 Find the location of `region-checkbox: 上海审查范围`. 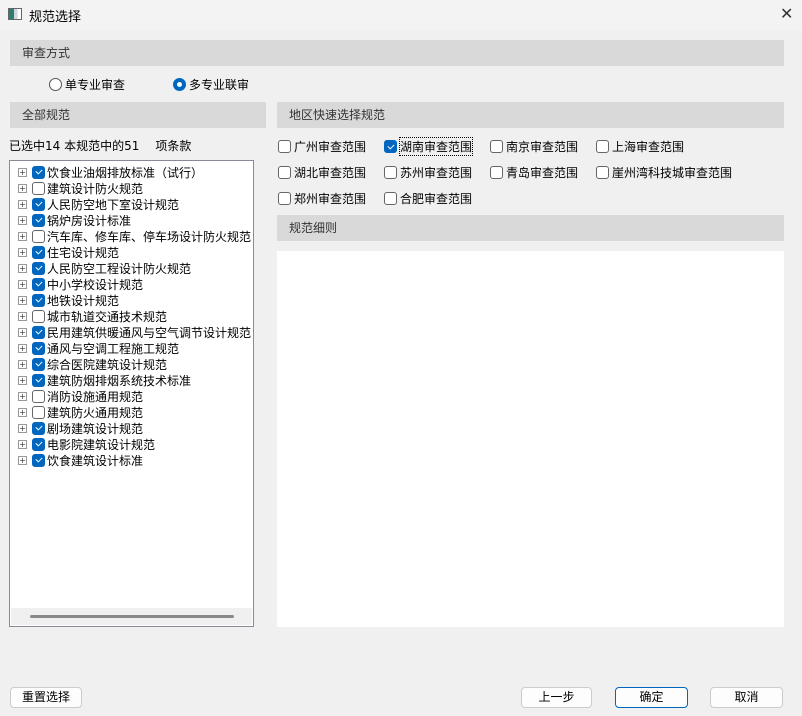

region-checkbox: 上海审查范围 is located at coordinates (640, 146).